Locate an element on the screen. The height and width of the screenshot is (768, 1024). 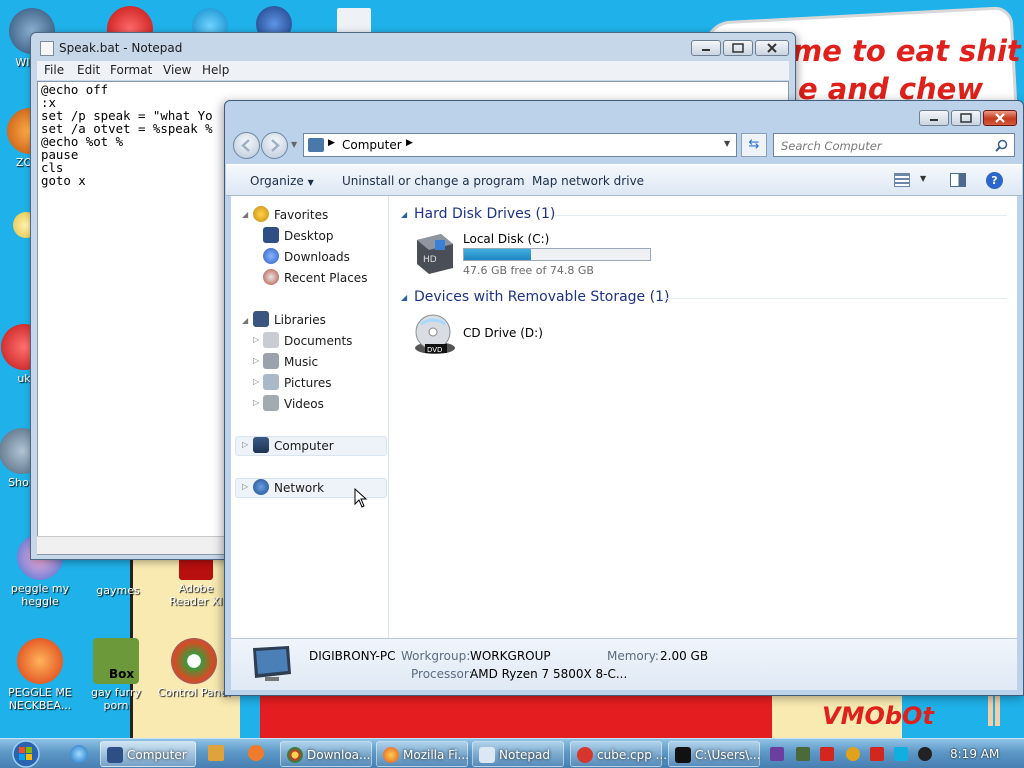
chevron-down-icon: ▼ is located at coordinates (923, 178).